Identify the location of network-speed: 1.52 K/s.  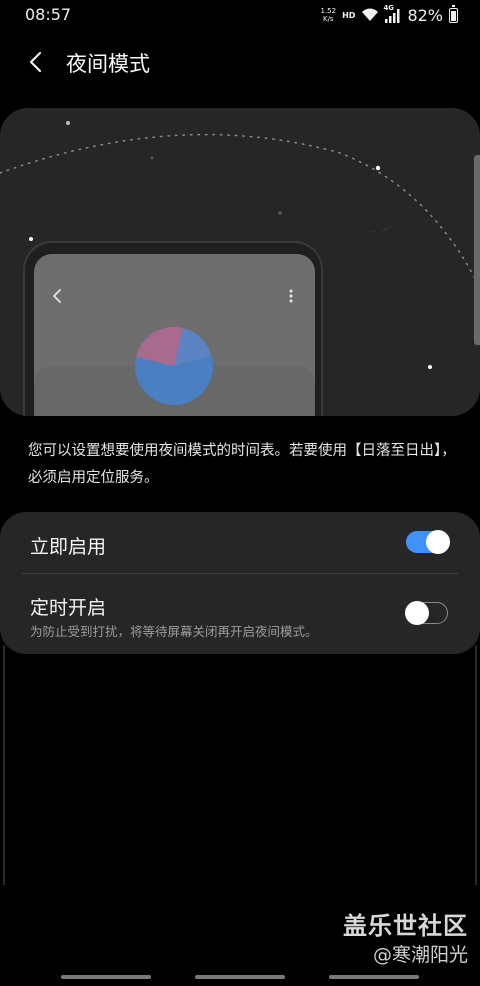
(329, 15).